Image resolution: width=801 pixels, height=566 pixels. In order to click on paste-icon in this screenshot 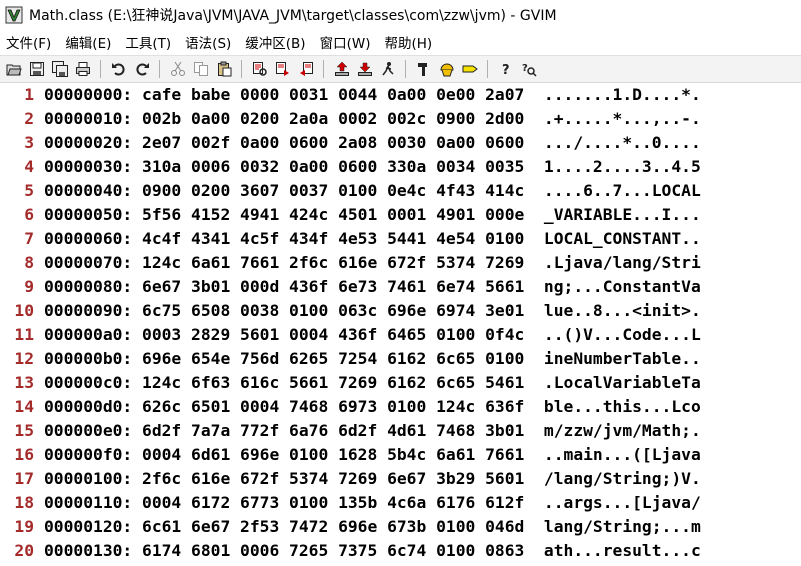, I will do `click(223, 69)`.